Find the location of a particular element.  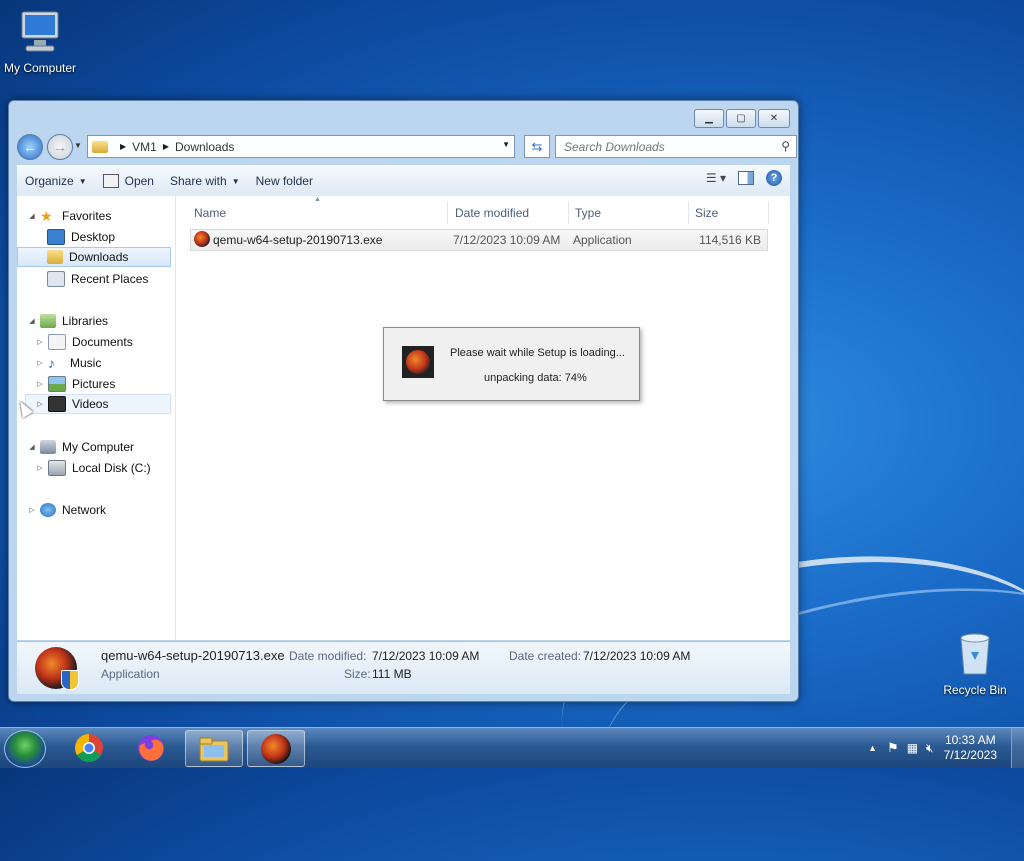

network-status-icon: ▦ is located at coordinates (912, 748).